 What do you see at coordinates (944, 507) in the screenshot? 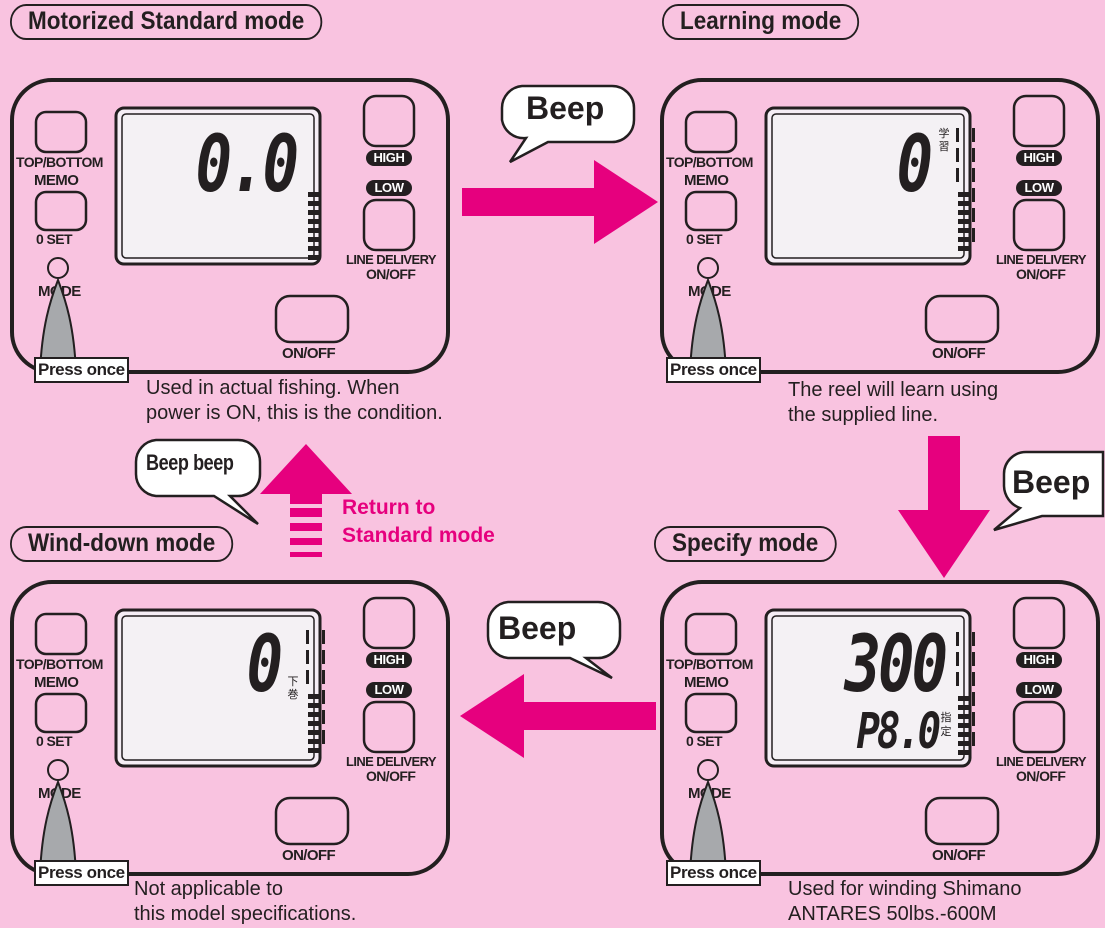
I see `arrow-learning-to-specify` at bounding box center [944, 507].